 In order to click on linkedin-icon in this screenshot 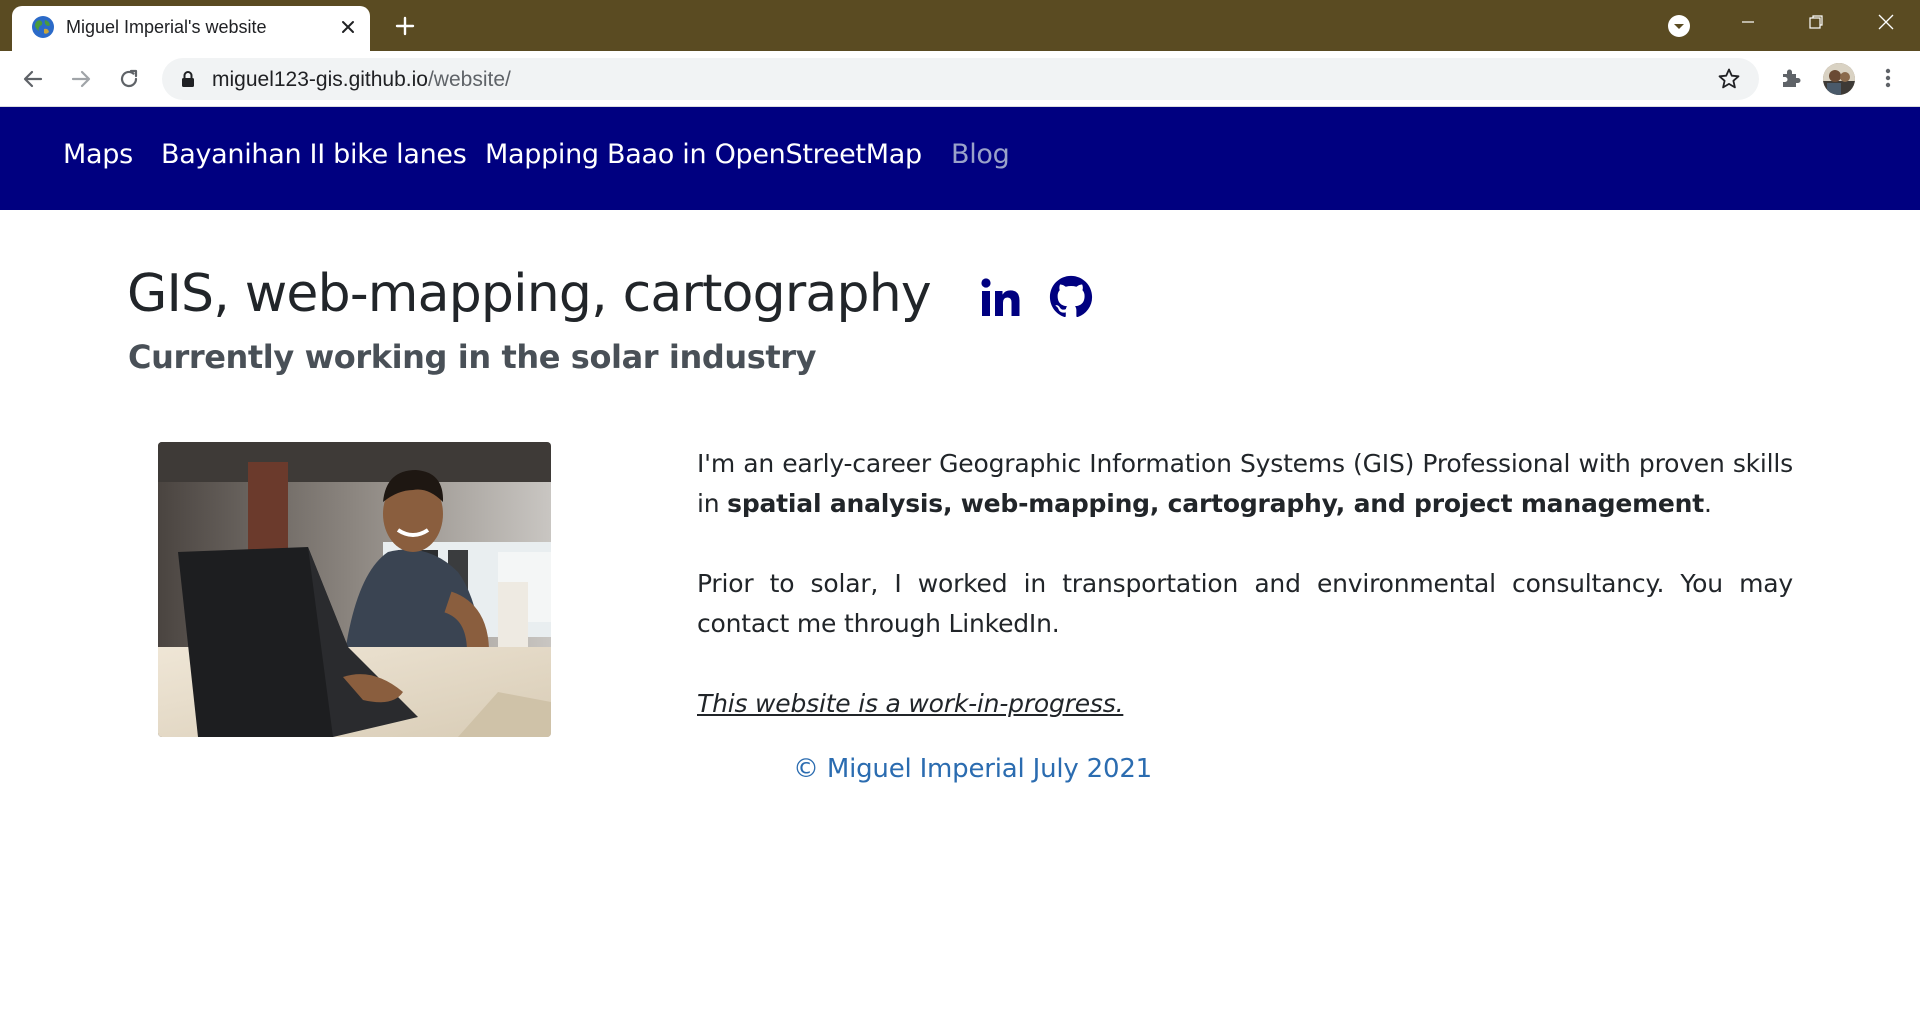, I will do `click(1001, 298)`.